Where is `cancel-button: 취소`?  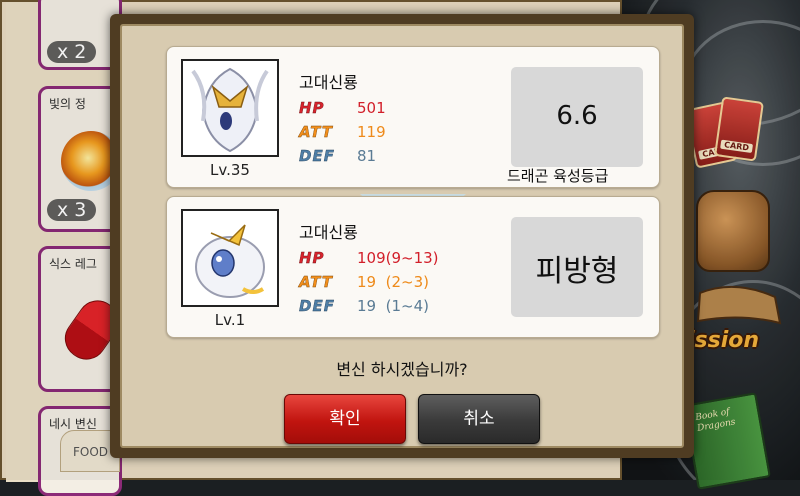 cancel-button: 취소 is located at coordinates (479, 419).